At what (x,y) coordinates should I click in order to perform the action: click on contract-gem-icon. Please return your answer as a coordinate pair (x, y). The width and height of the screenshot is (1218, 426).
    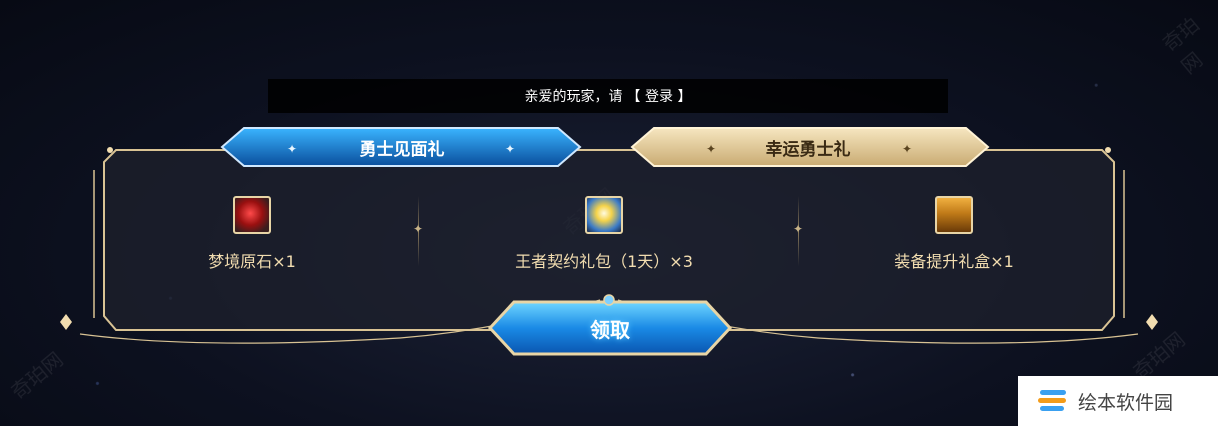
    Looking at the image, I should click on (604, 215).